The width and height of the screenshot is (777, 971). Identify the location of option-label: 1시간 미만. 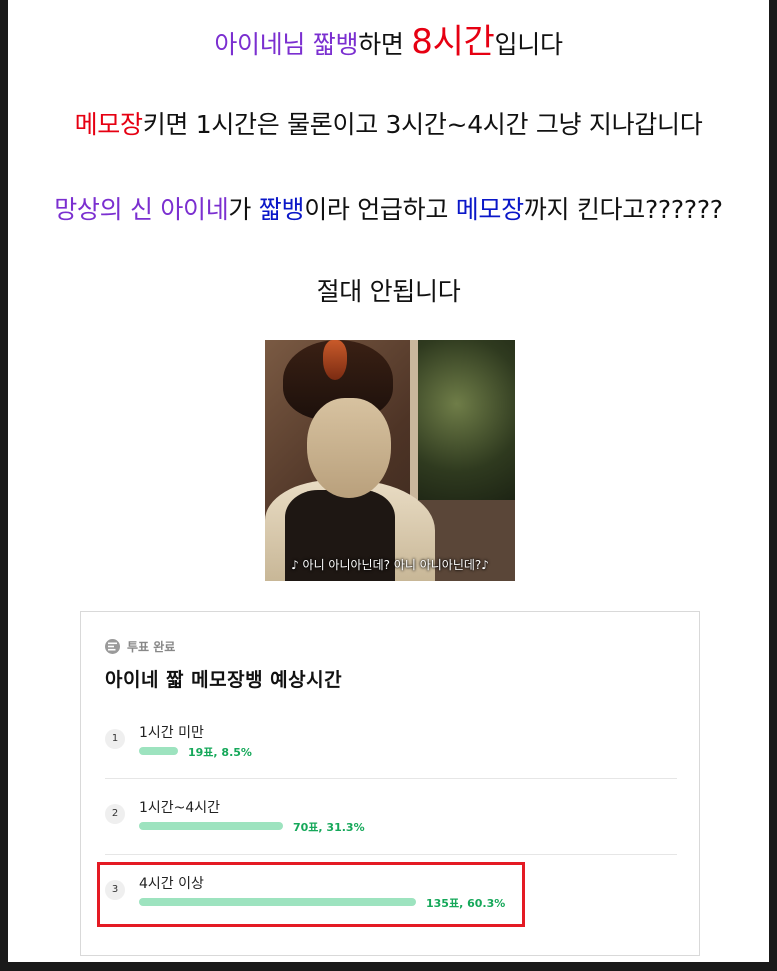
(171, 733).